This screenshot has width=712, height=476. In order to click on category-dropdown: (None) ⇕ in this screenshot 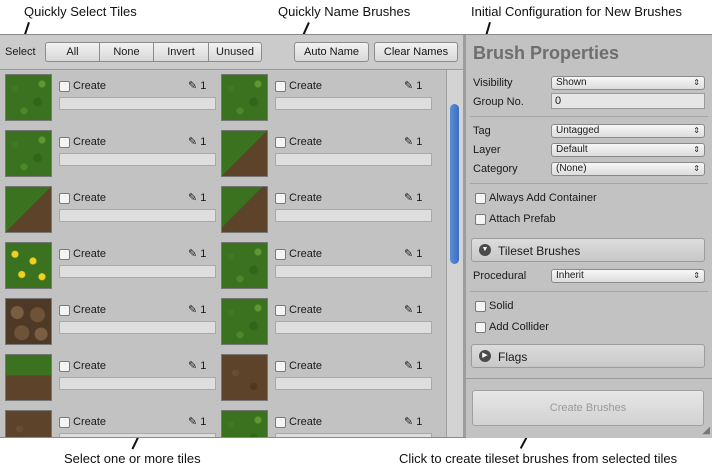, I will do `click(628, 169)`.